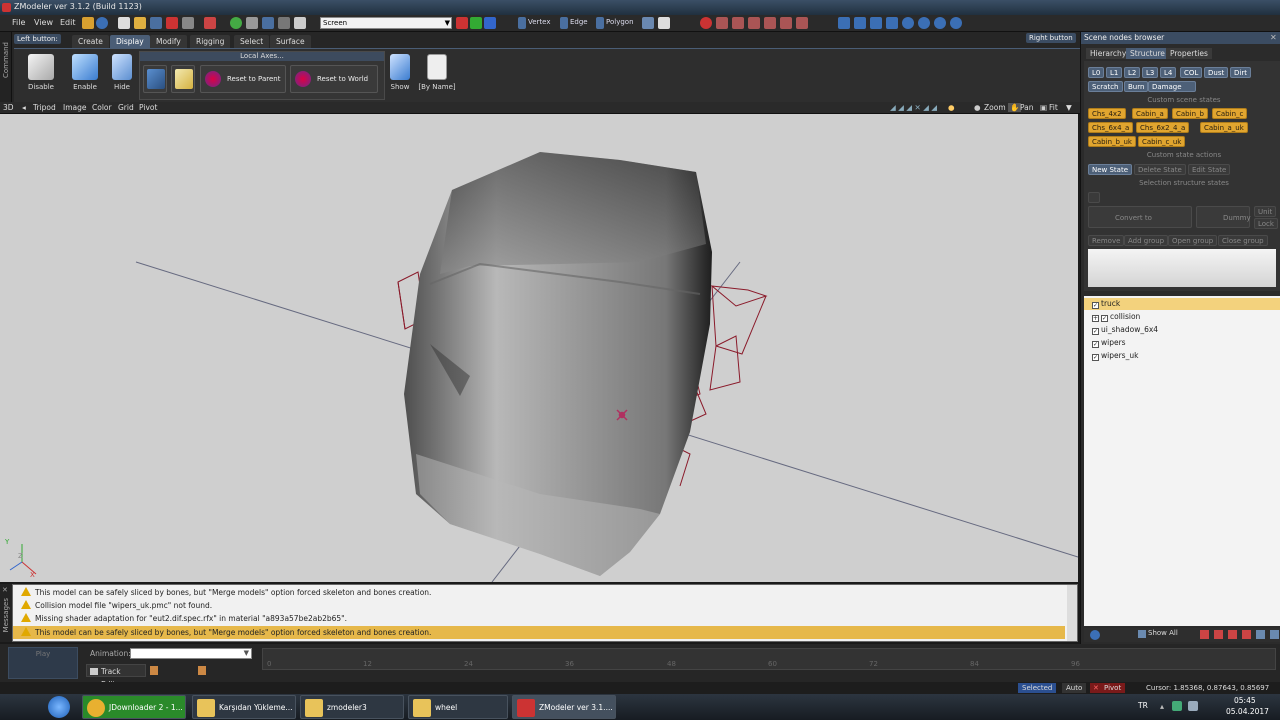 The height and width of the screenshot is (720, 1280). Describe the element at coordinates (1163, 633) in the screenshot. I see `show-all-button: Show All` at that location.